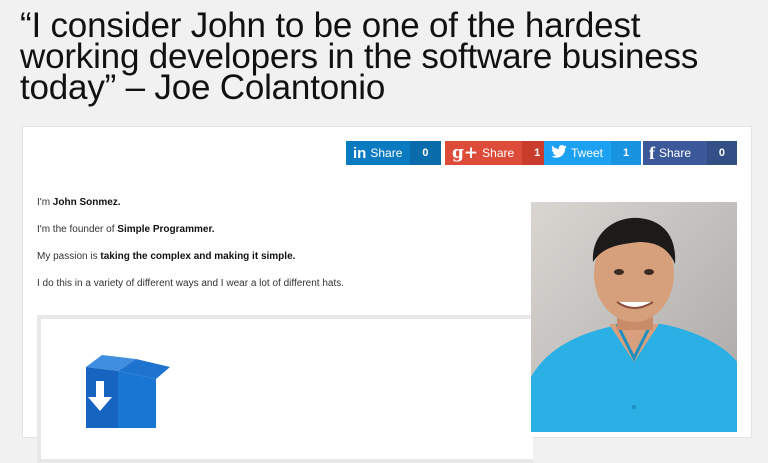 The width and height of the screenshot is (768, 463). I want to click on linkedin-share-label: Share, so click(386, 153).